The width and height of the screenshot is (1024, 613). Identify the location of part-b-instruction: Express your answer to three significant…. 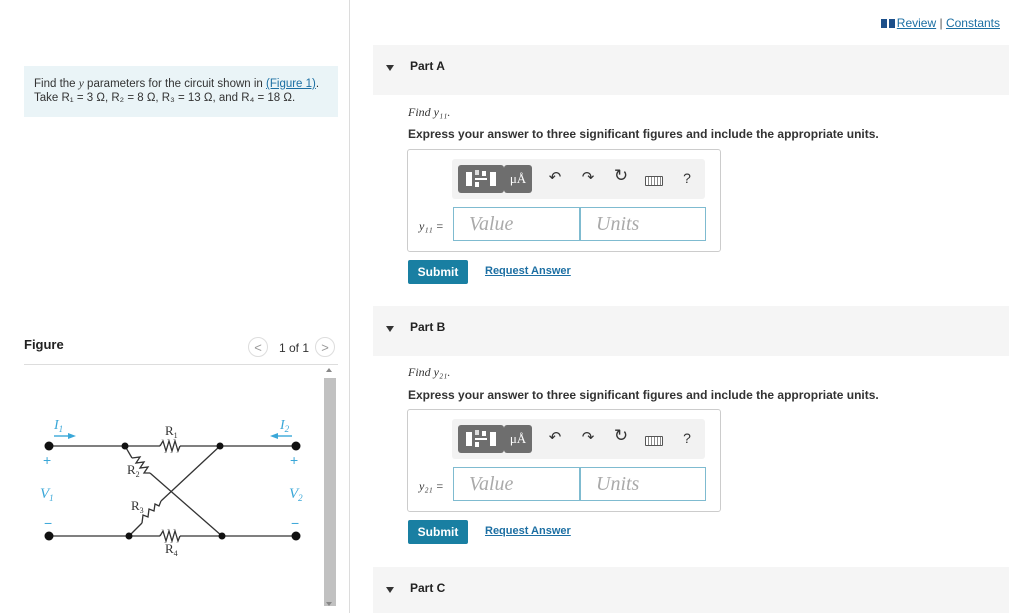
(643, 395).